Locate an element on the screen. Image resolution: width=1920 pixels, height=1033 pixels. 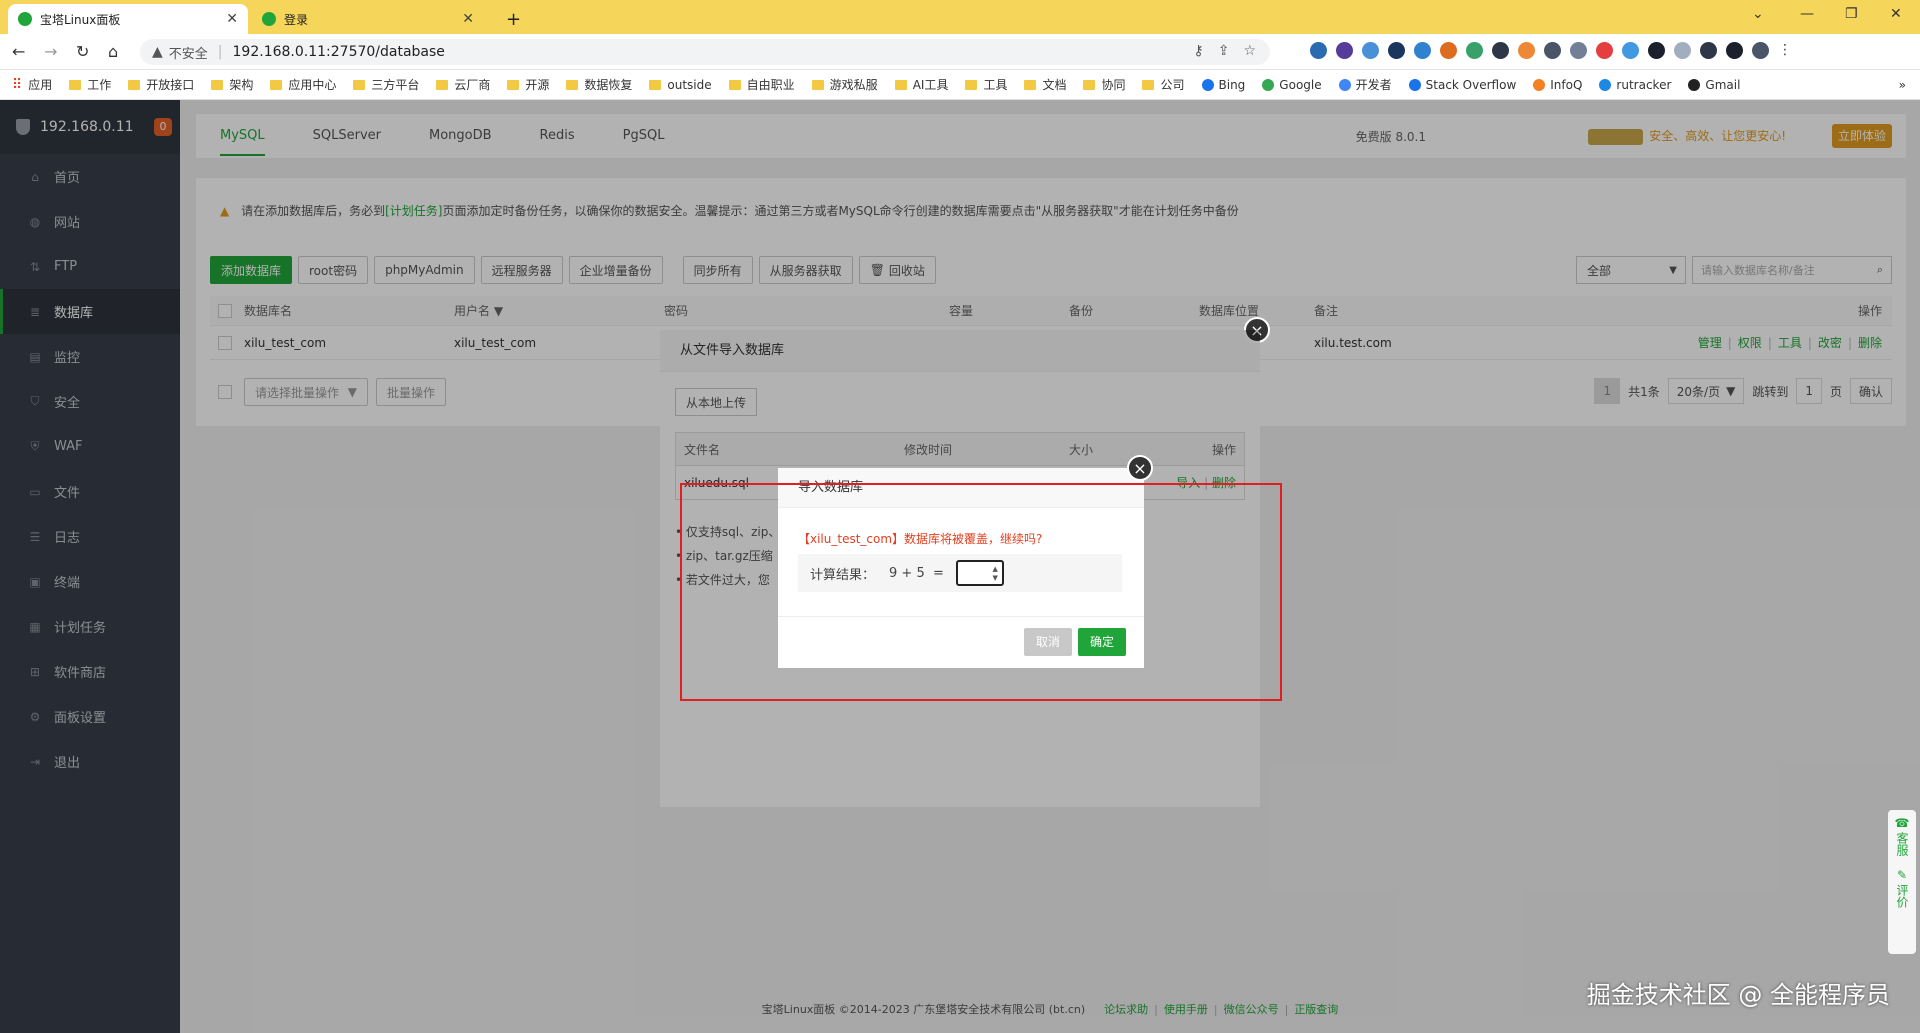
url-text: 192.168.0.11:27570/database is located at coordinates (339, 52).